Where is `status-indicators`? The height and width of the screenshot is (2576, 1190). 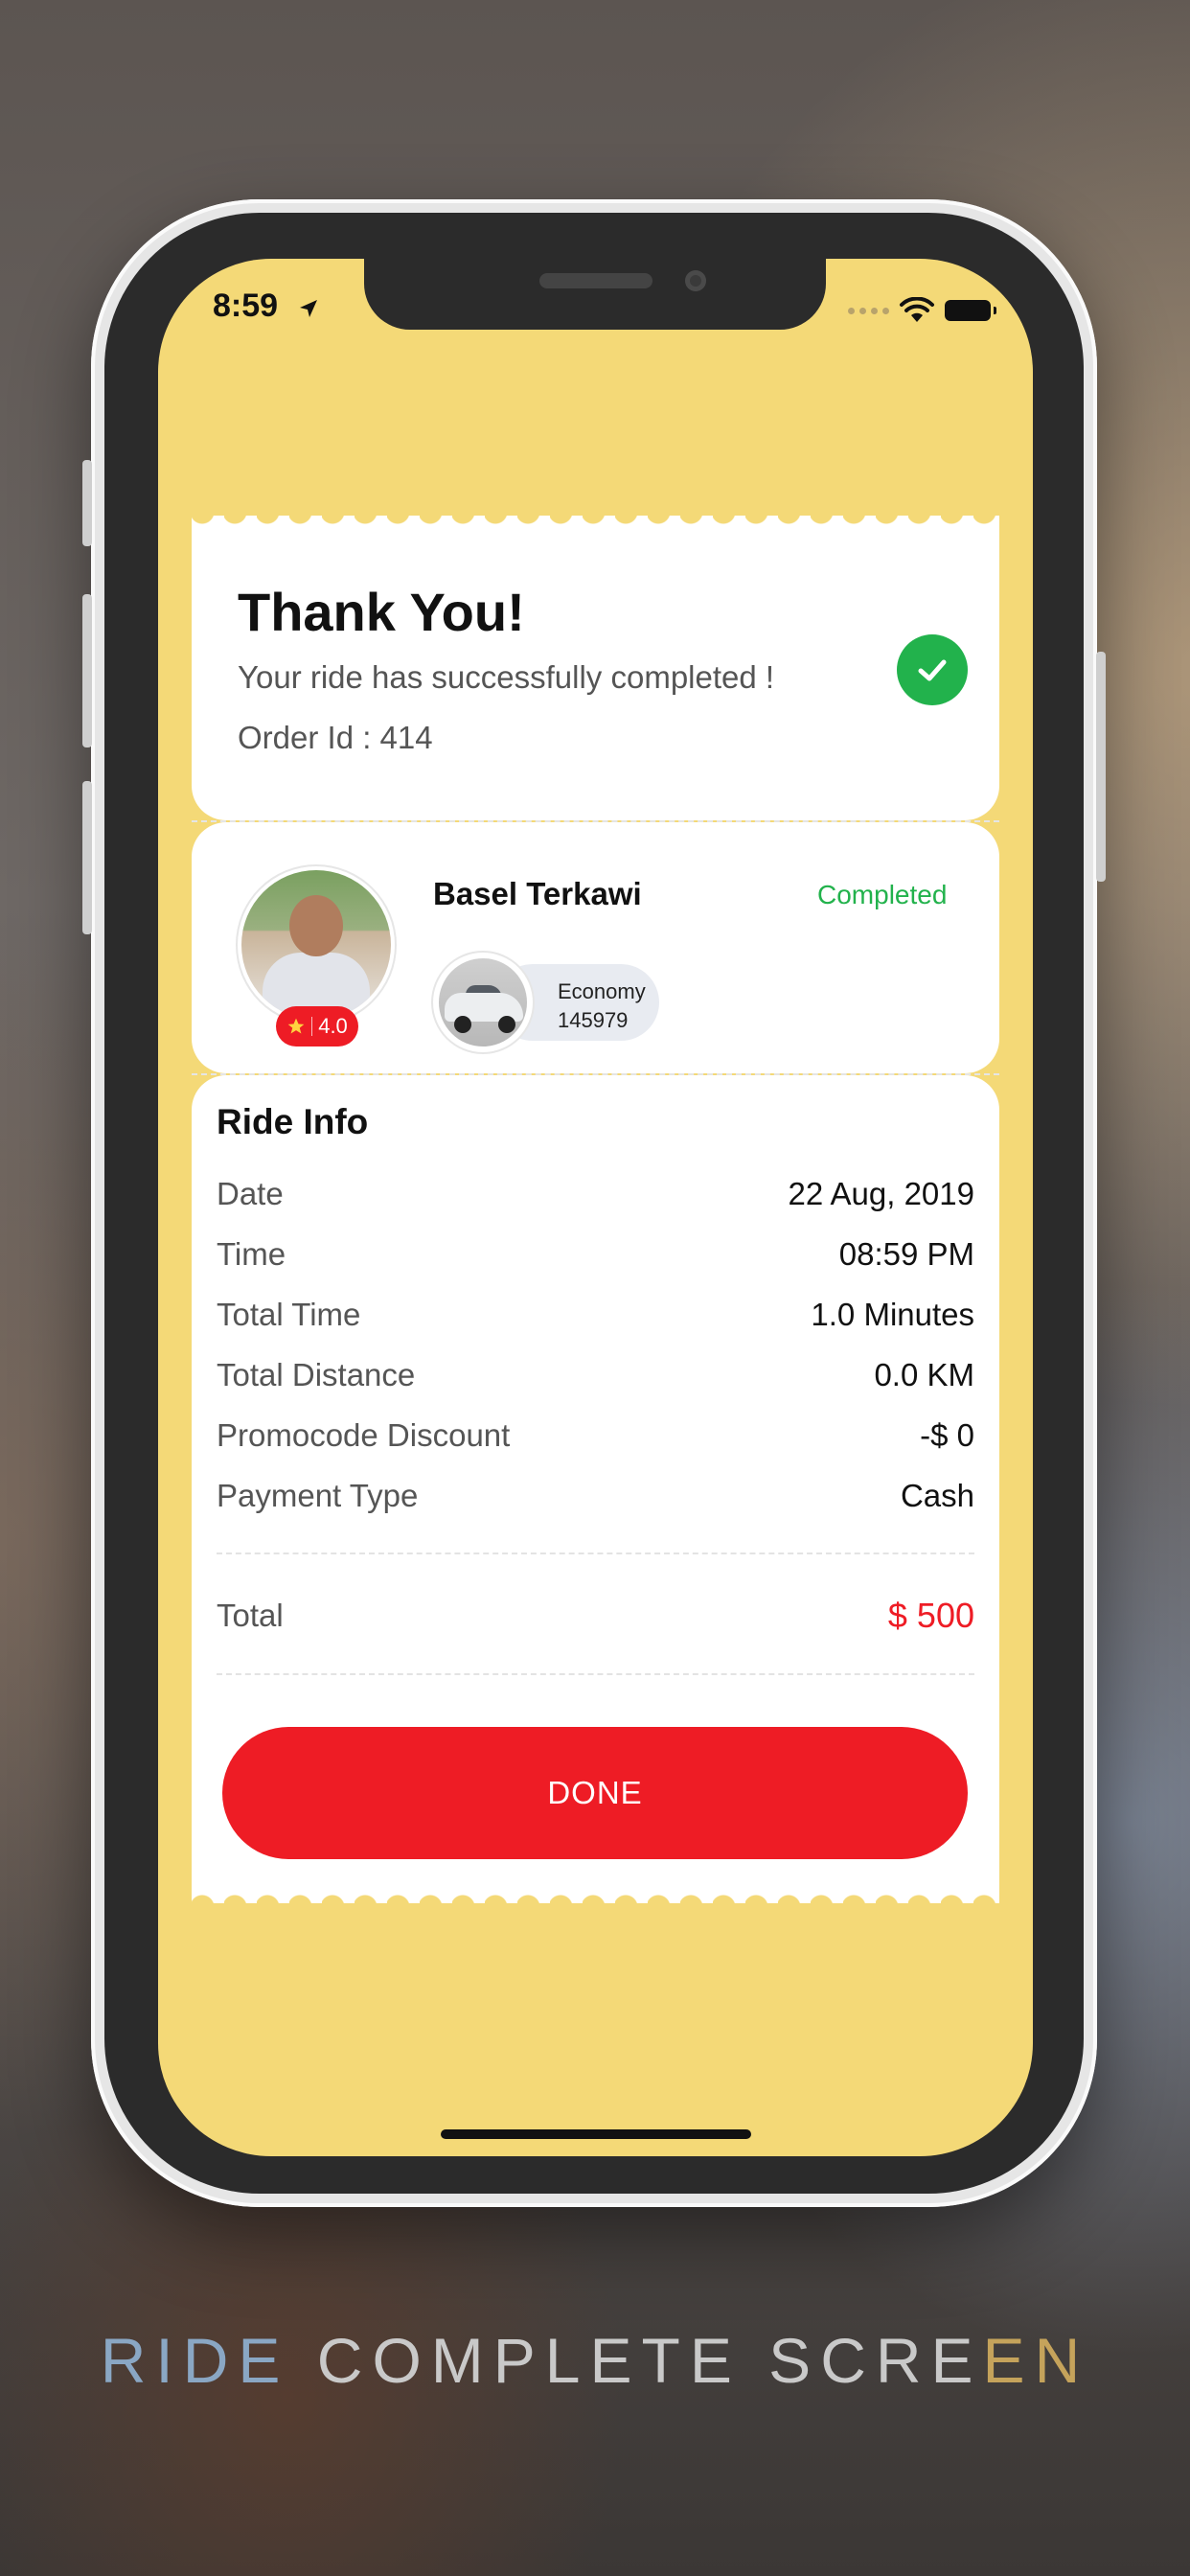
status-indicators is located at coordinates (922, 310).